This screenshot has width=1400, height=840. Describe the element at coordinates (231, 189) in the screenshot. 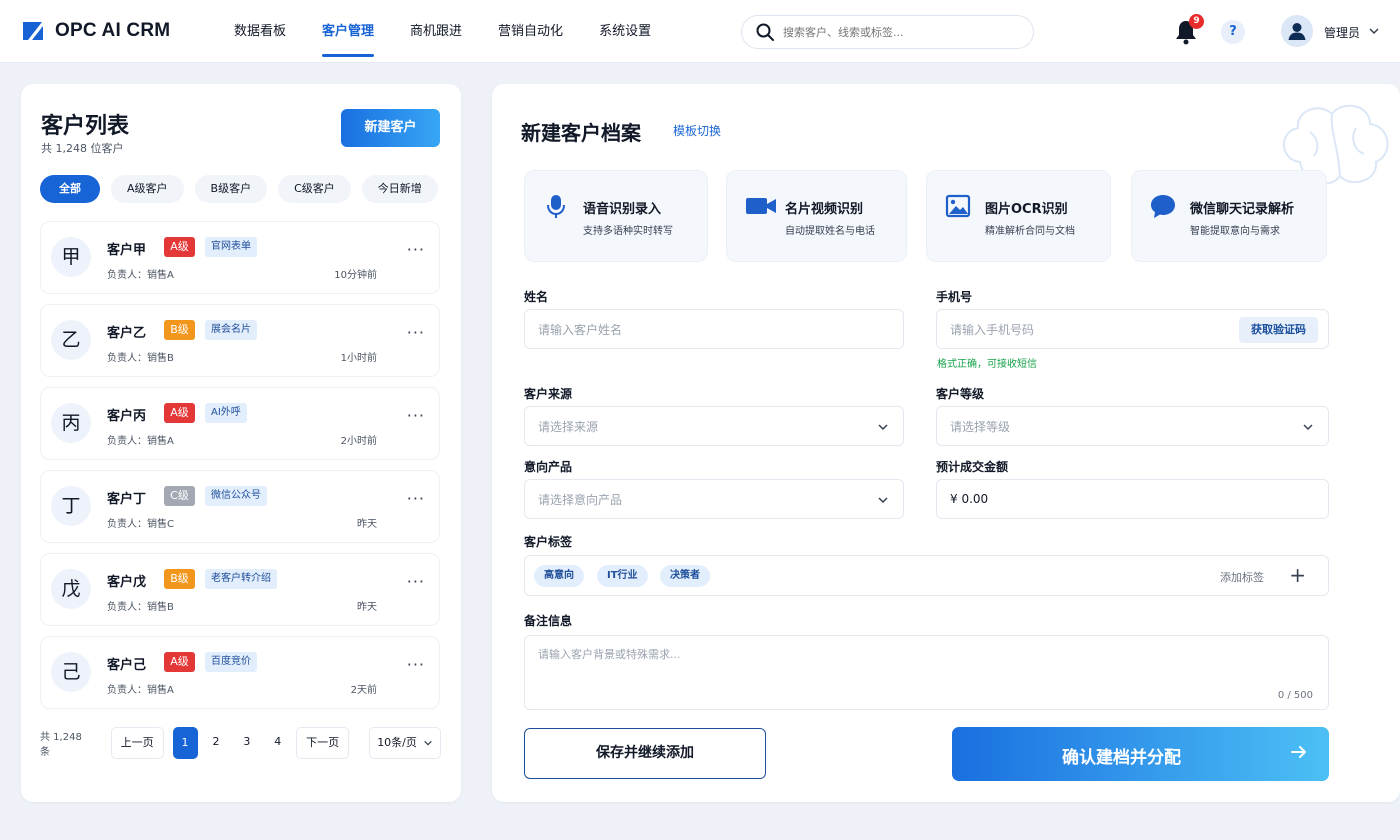

I see `filter-level-b: B级客户` at that location.